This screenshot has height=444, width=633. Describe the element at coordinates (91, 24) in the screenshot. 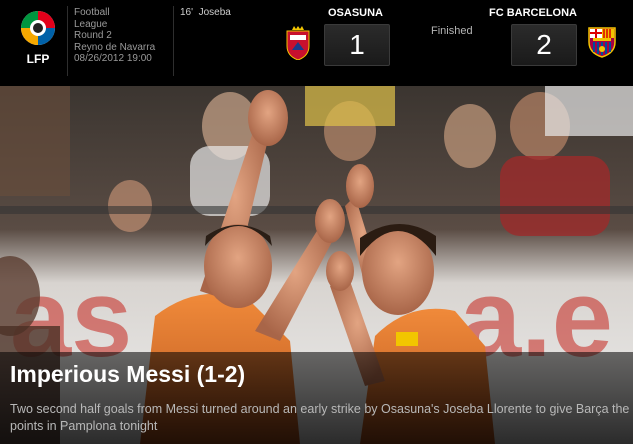

I see `match-competition: League` at that location.